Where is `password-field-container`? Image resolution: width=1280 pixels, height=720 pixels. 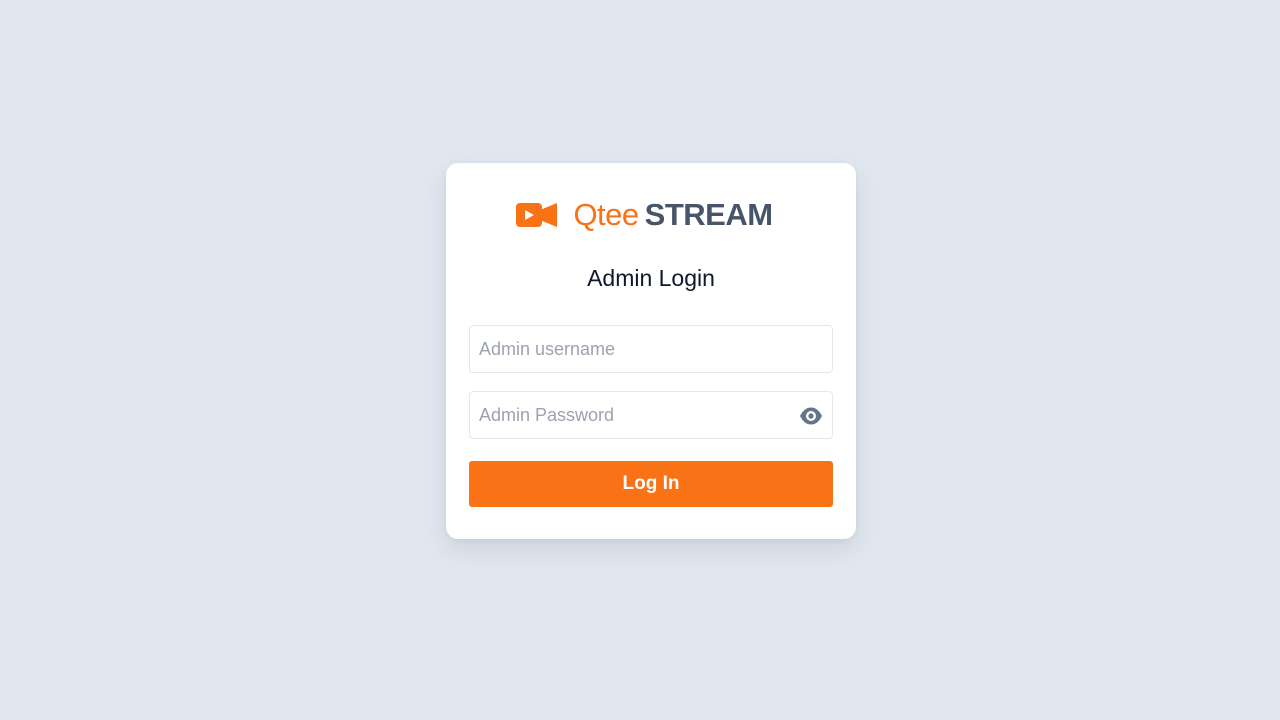
password-field-container is located at coordinates (651, 415).